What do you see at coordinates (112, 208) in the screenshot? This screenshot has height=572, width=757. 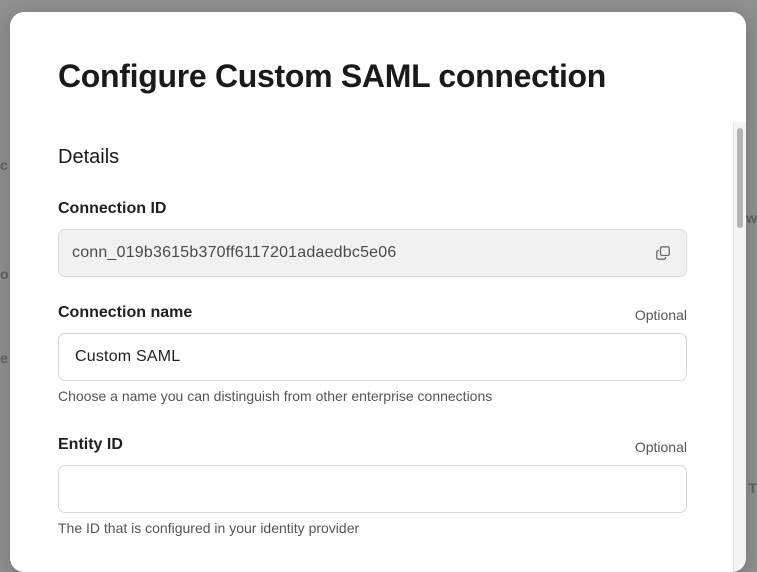 I see `connection-id-label: Connection ID` at bounding box center [112, 208].